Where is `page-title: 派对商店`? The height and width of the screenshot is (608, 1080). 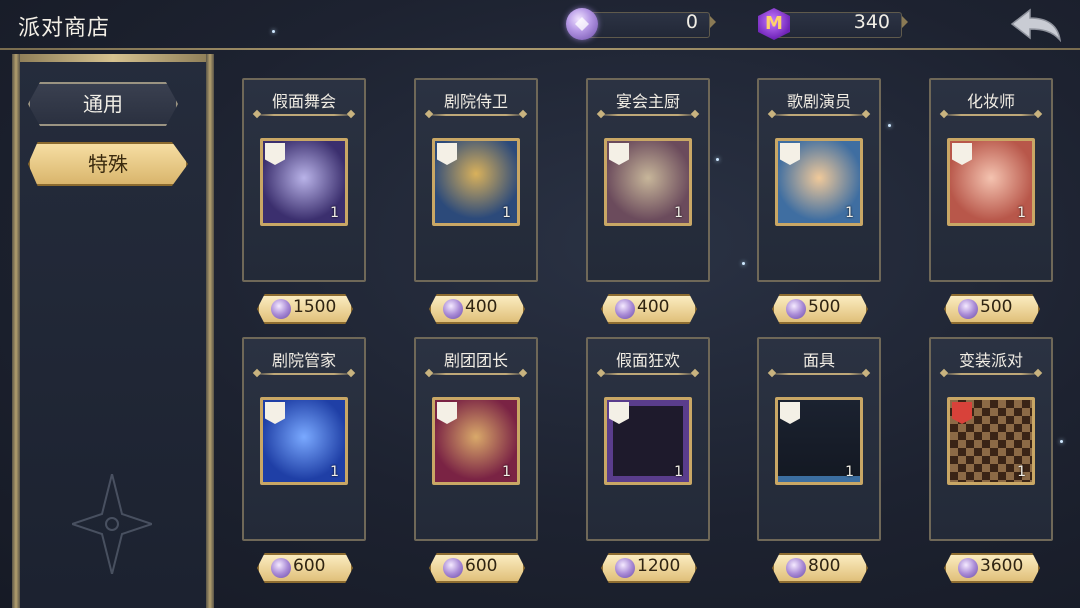 page-title: 派对商店 is located at coordinates (64, 28).